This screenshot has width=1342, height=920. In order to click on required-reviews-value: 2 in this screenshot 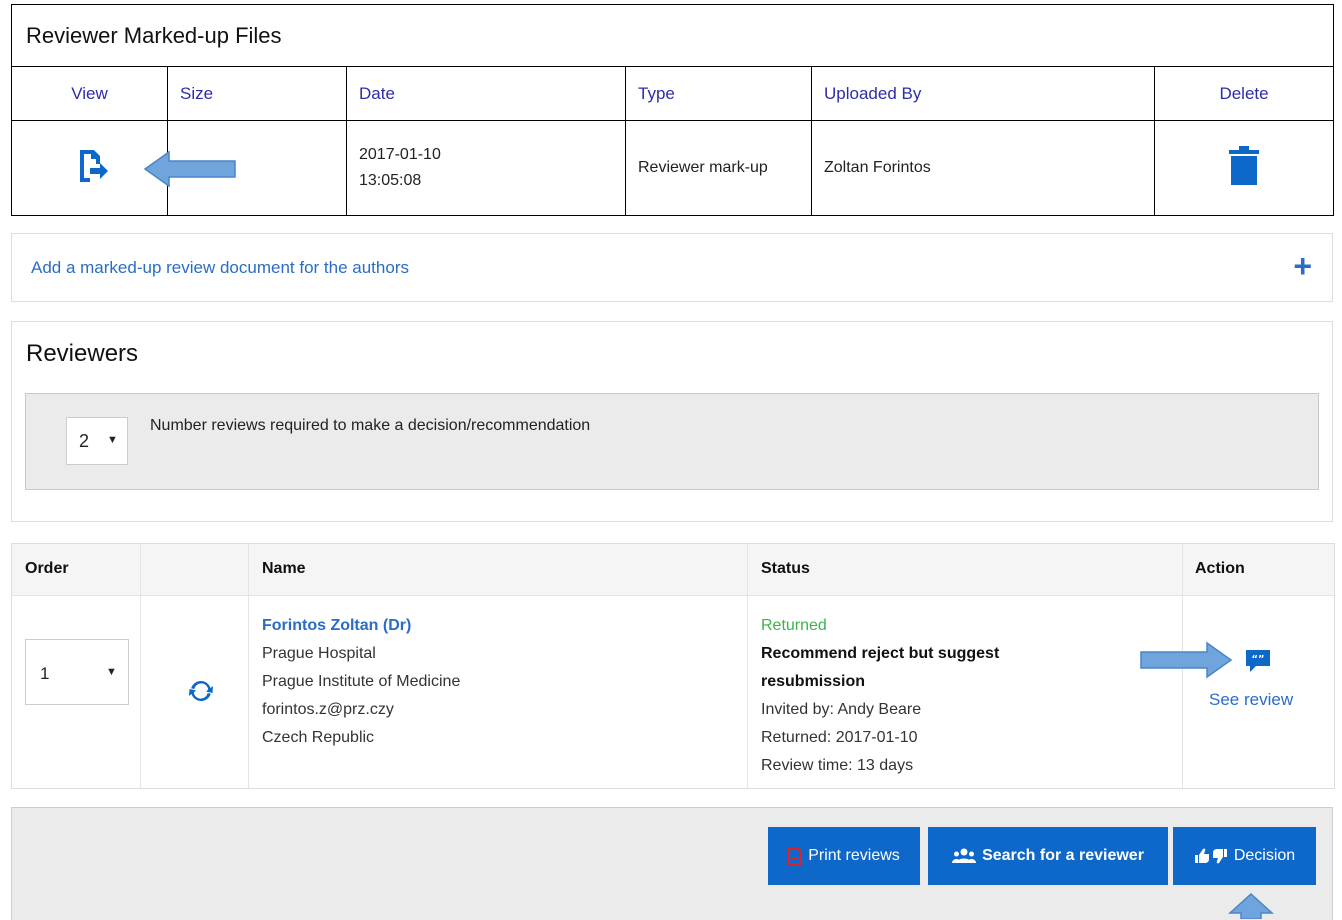, I will do `click(84, 441)`.